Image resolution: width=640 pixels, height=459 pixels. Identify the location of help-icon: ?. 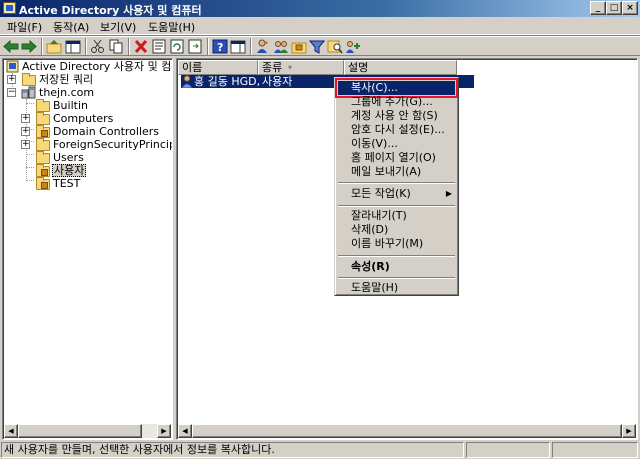
(220, 46).